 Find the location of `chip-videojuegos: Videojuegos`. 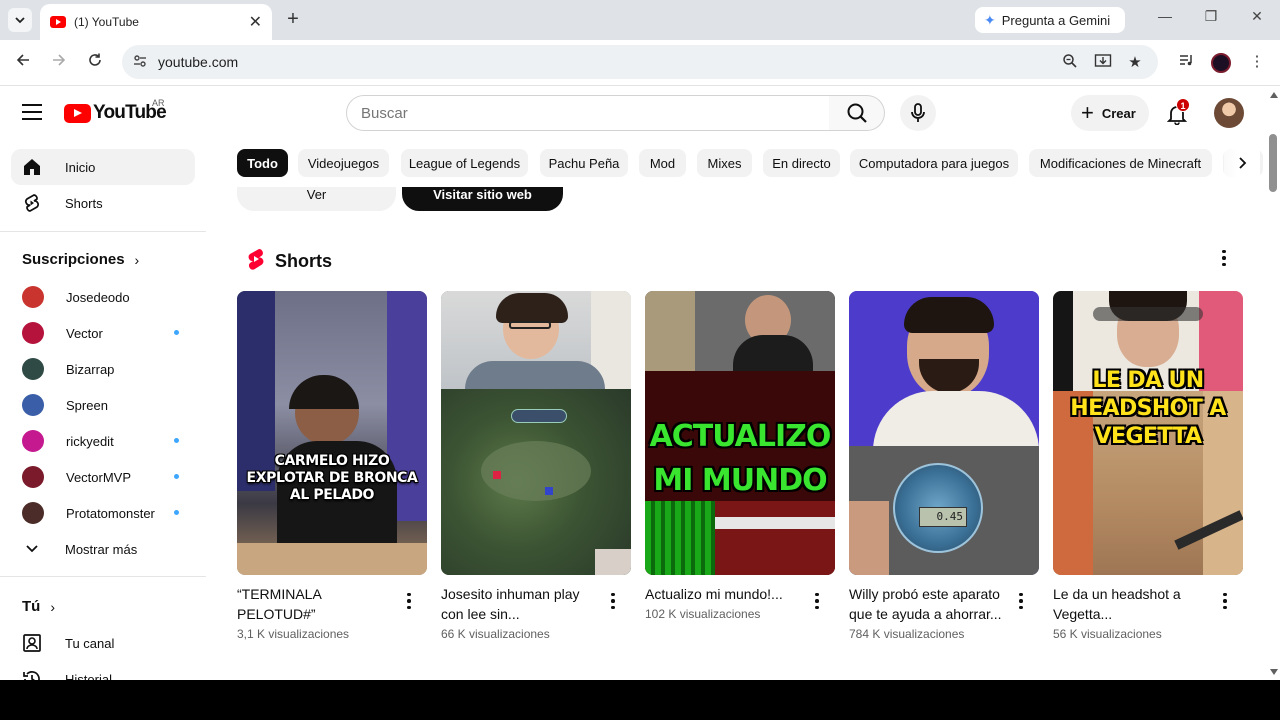

chip-videojuegos: Videojuegos is located at coordinates (343, 163).